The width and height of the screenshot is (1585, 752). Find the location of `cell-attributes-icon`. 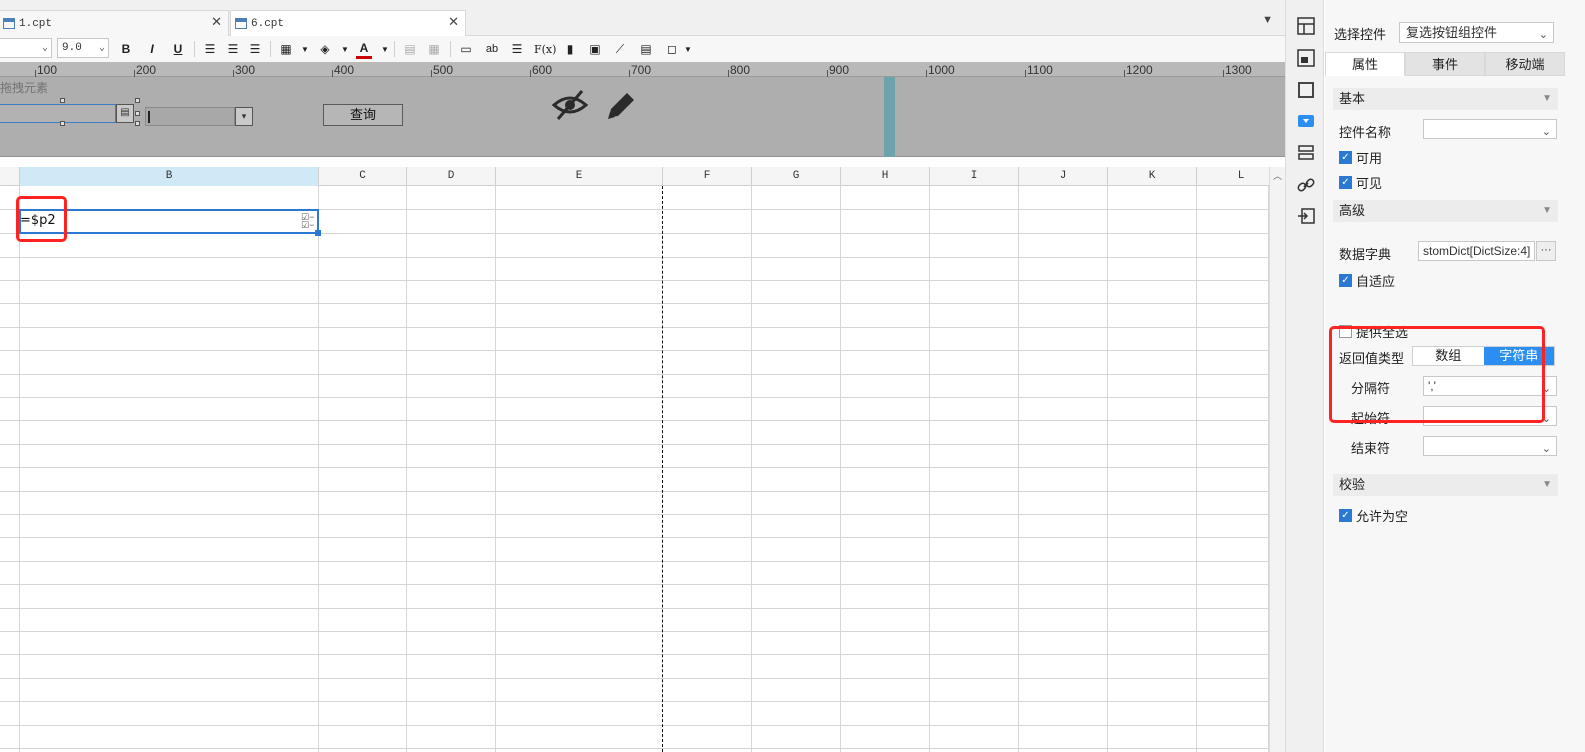

cell-attributes-icon is located at coordinates (1306, 26).